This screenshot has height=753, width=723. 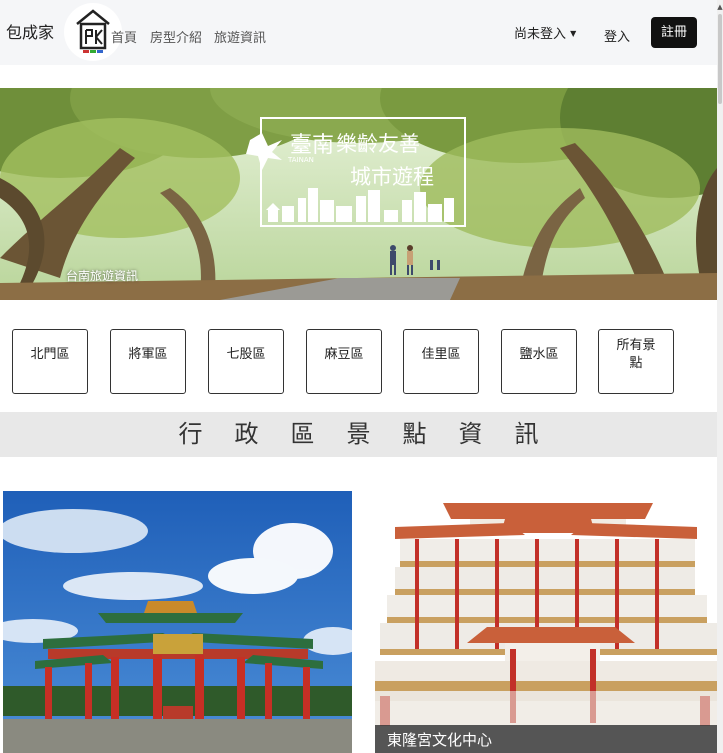 I want to click on register-button: 註冊, so click(x=674, y=32).